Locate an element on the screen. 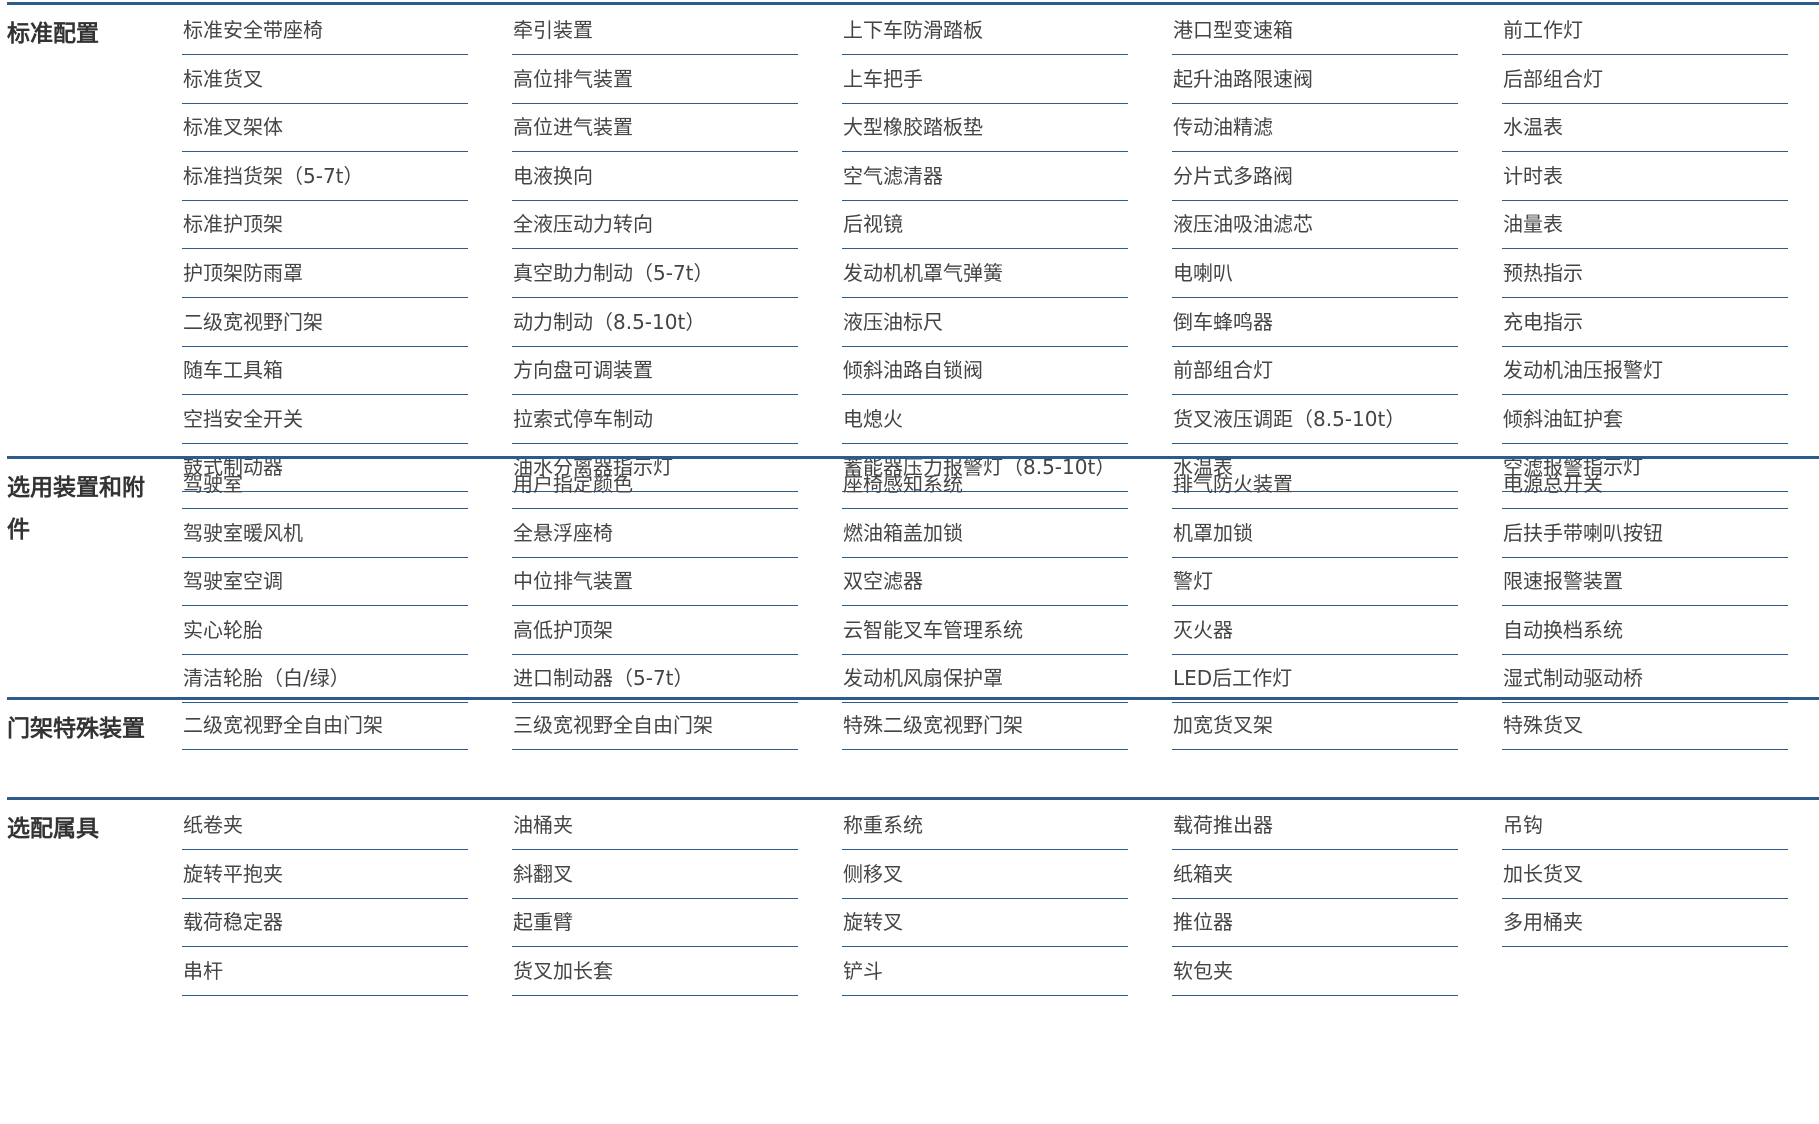 The width and height of the screenshot is (1819, 1124). list-item: 预热指示 is located at coordinates (1645, 273).